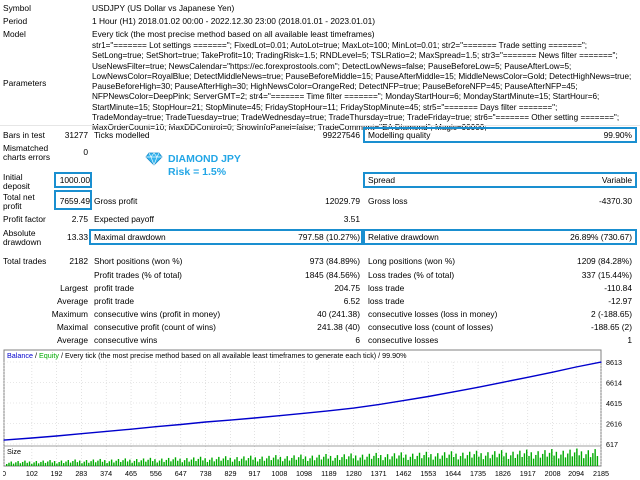 Image resolution: width=640 pixels, height=480 pixels. Describe the element at coordinates (72, 327) in the screenshot. I see `maximal-label: Maximal` at that location.